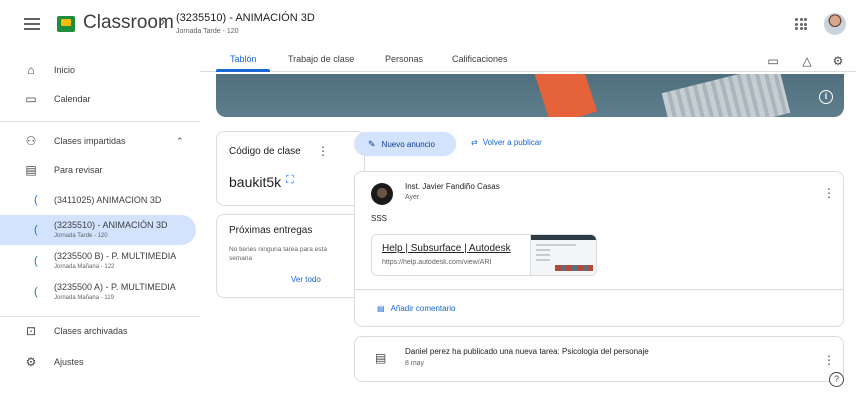  Describe the element at coordinates (379, 218) in the screenshot. I see `post-body: SSS` at that location.